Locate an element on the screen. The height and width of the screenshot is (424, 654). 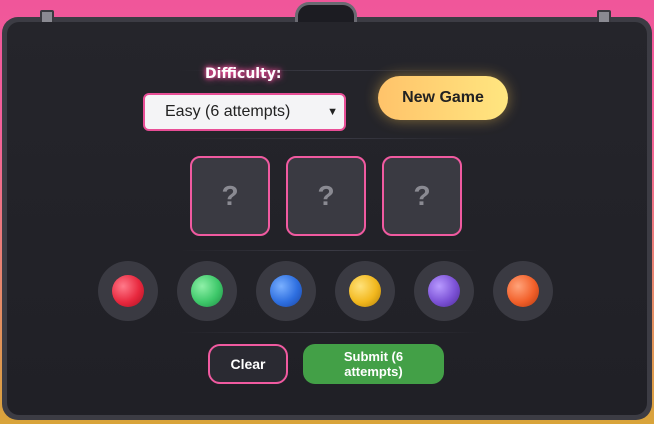
blue-ball-icon is located at coordinates (286, 291).